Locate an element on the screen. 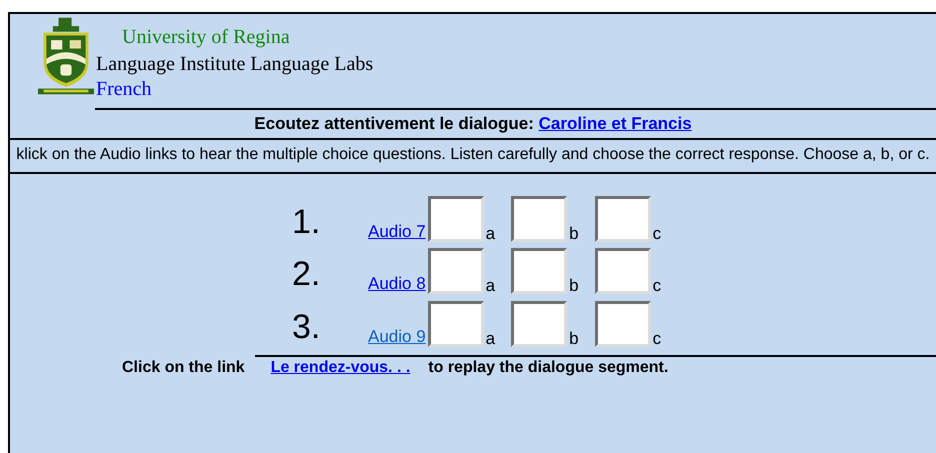 The width and height of the screenshot is (936, 453). question-number: 3. is located at coordinates (307, 327).